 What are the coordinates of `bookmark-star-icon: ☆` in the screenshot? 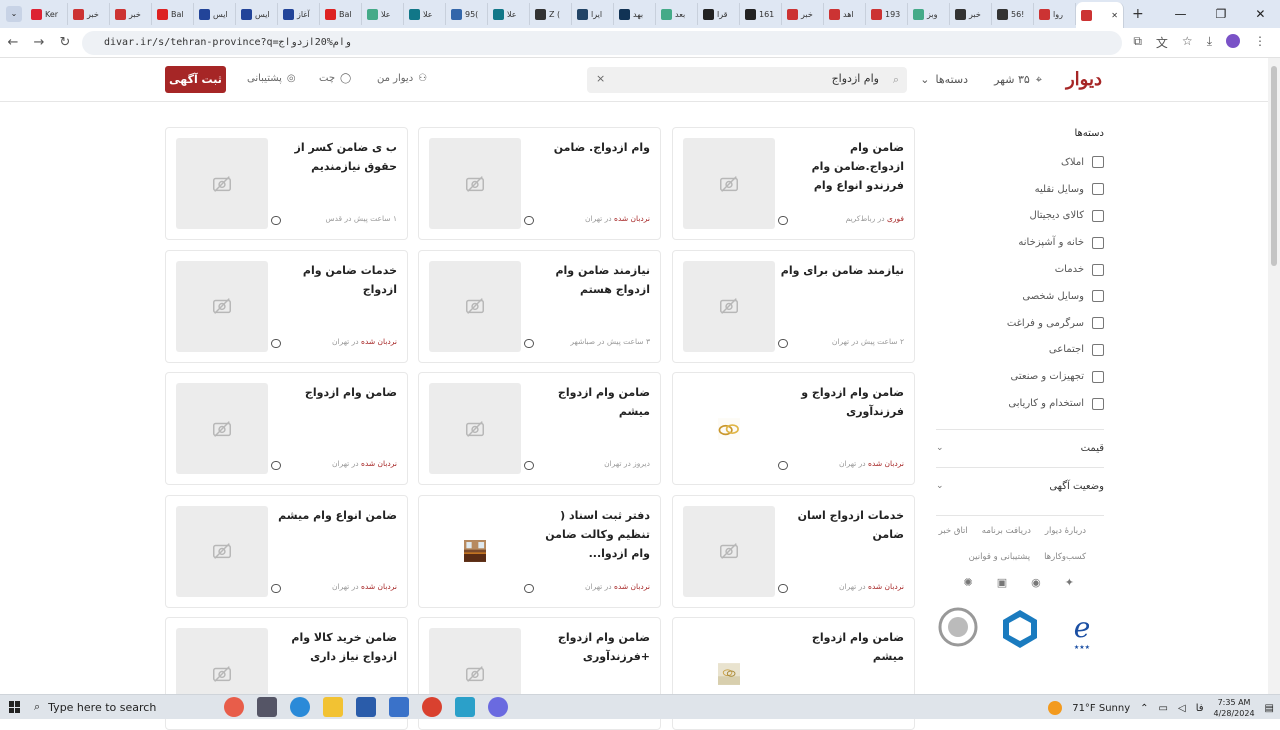 It's located at (1187, 42).